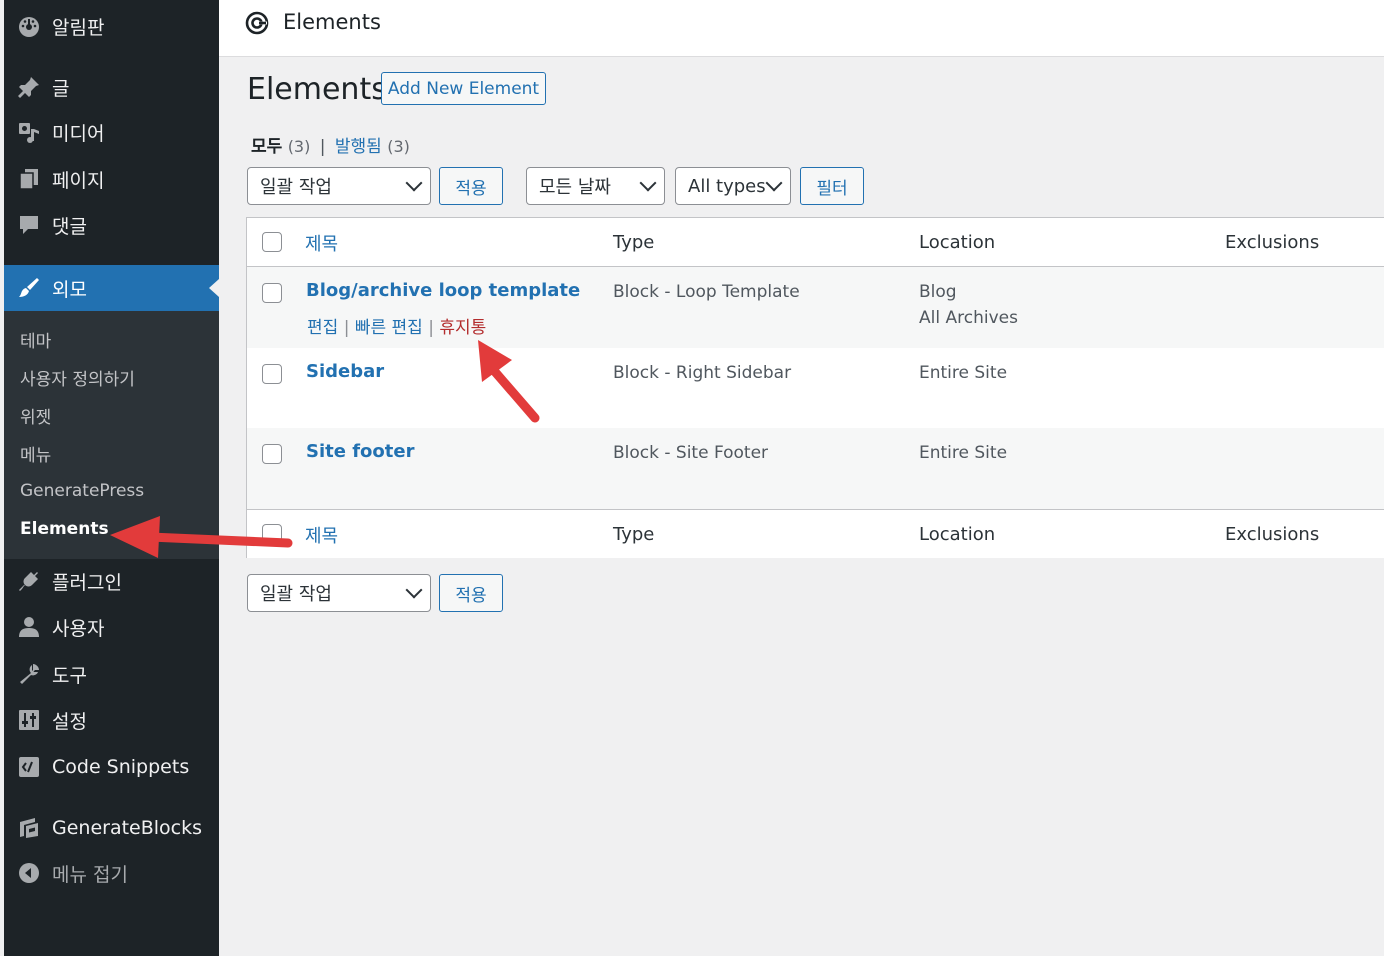 The height and width of the screenshot is (956, 1384). I want to click on row-type: Block - Right Sidebar, so click(702, 373).